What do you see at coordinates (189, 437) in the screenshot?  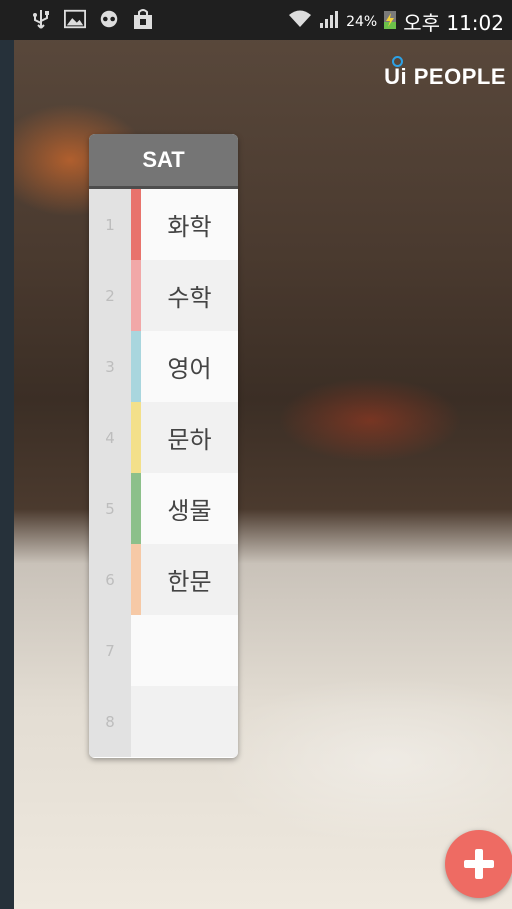 I see `subject-label: 문하` at bounding box center [189, 437].